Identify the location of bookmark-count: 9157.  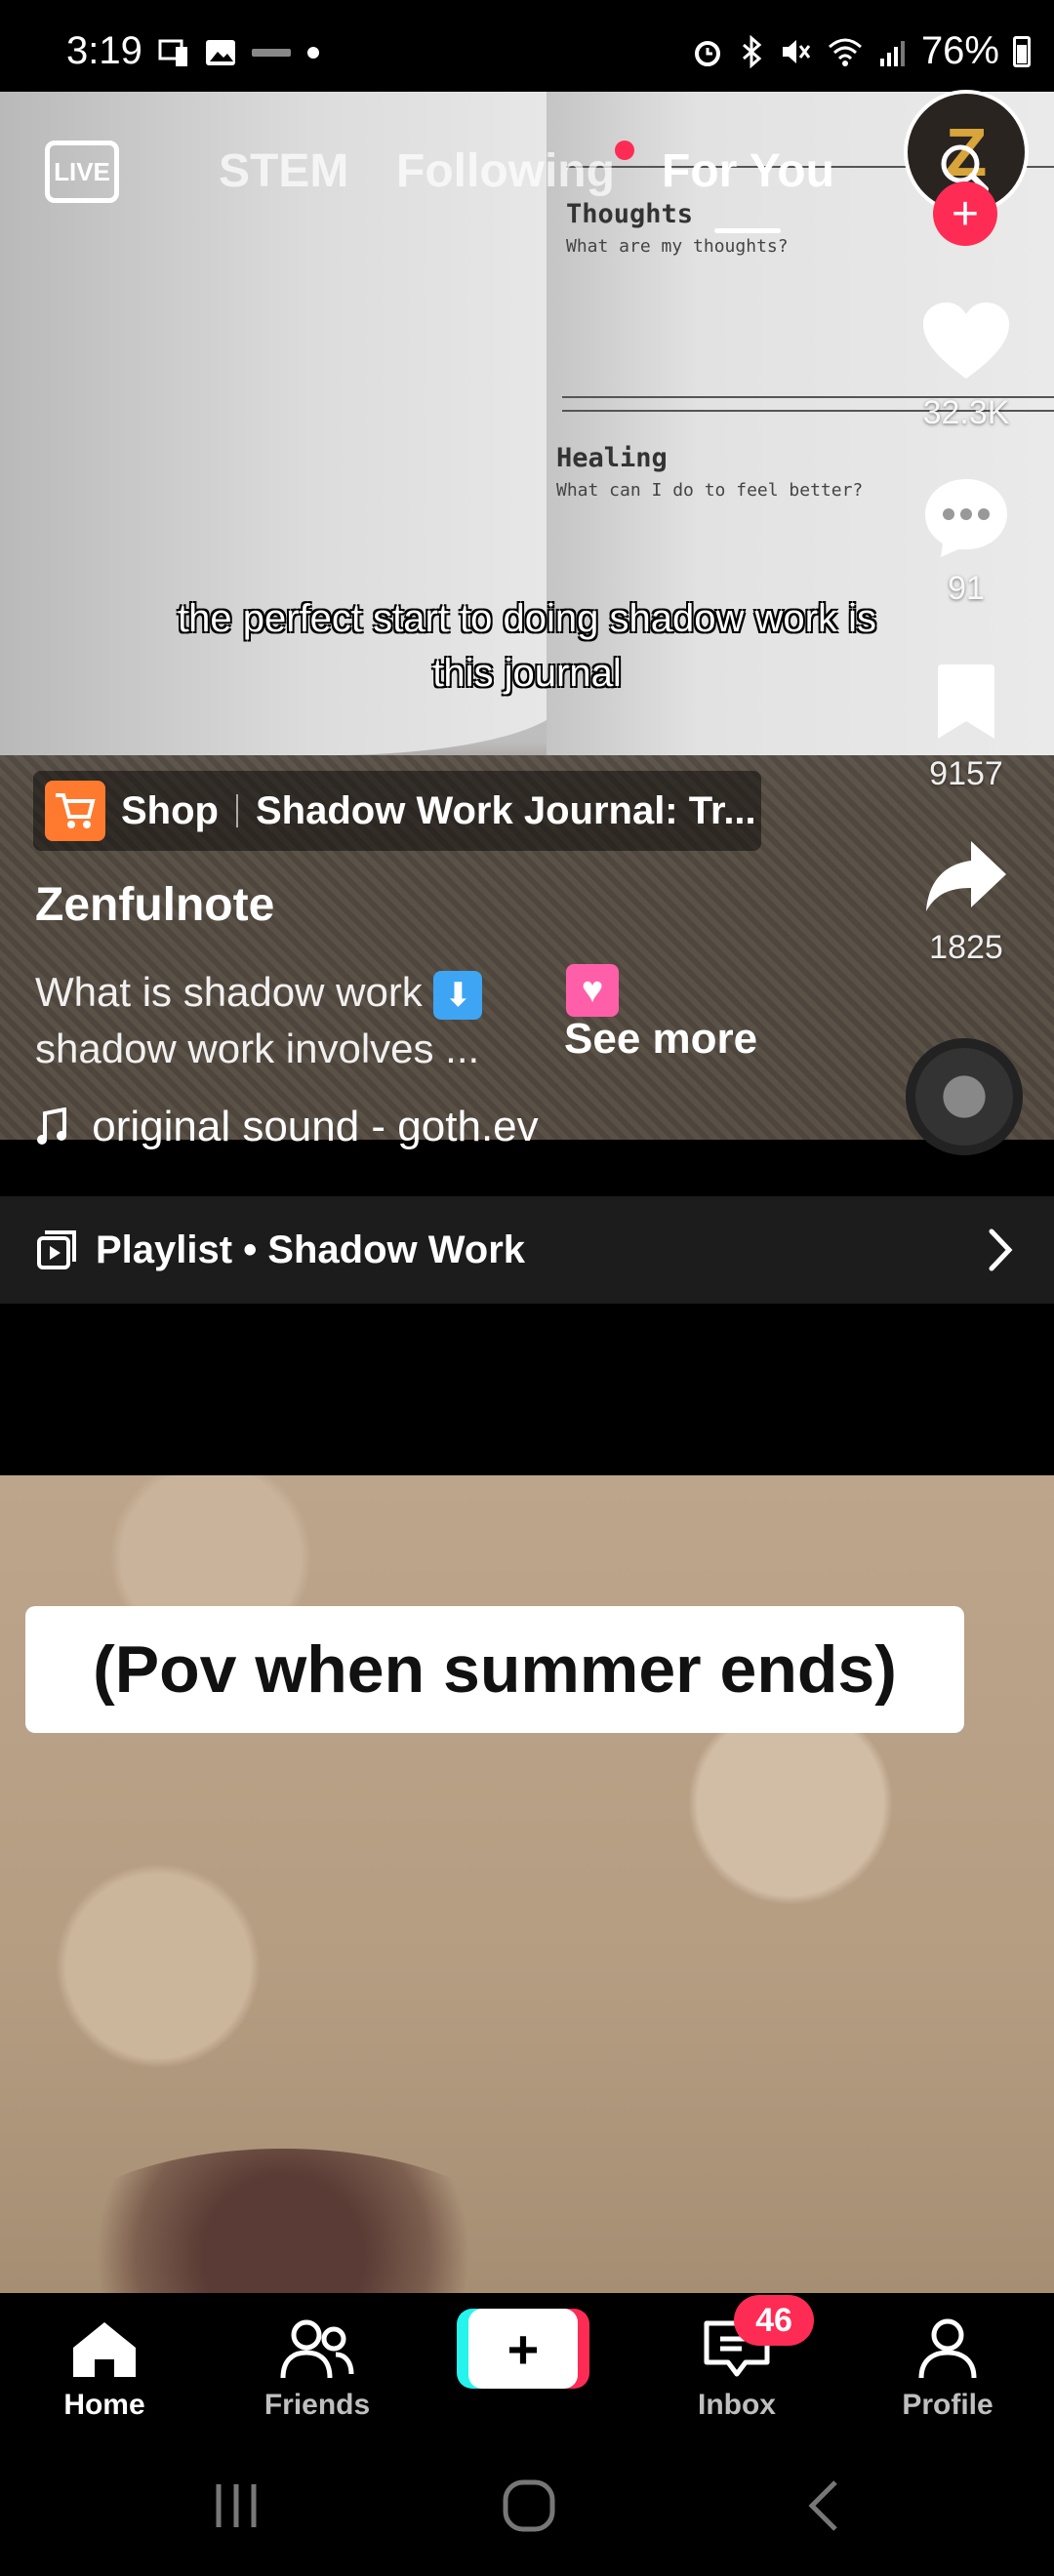
(966, 773).